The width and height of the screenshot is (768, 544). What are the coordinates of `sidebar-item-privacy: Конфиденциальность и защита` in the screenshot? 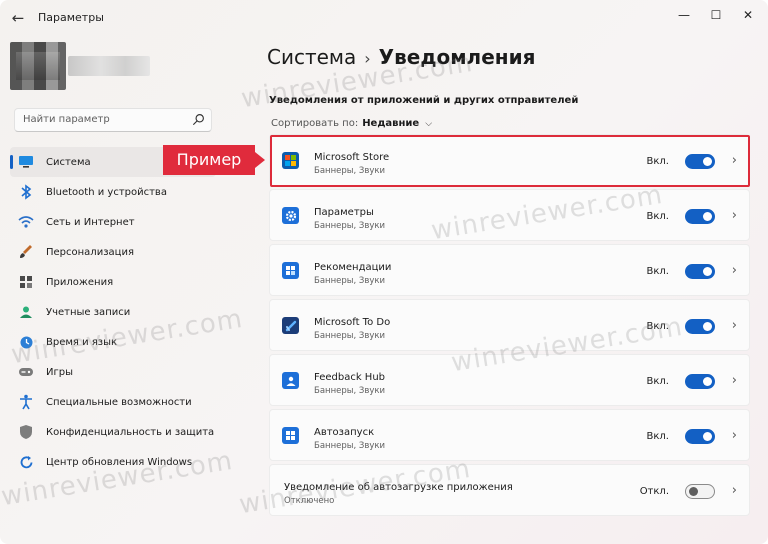 It's located at (113, 432).